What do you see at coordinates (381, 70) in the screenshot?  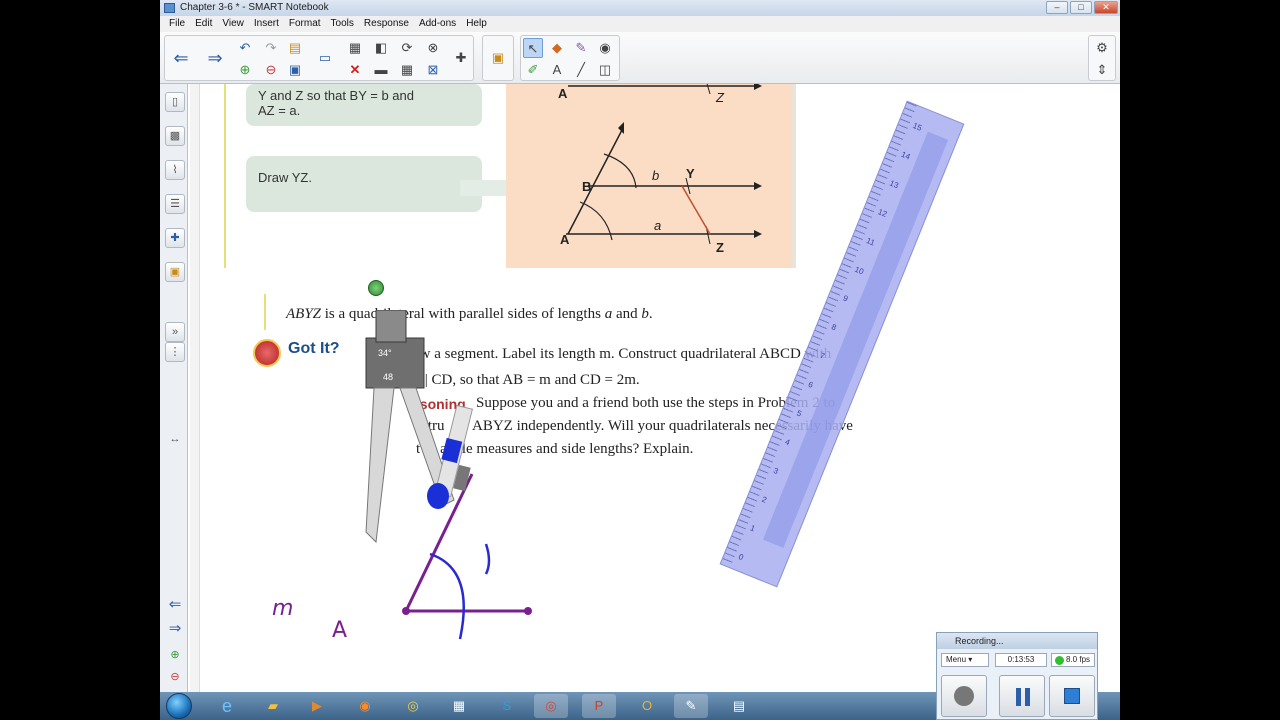 I see `screen-icon: ▬` at bounding box center [381, 70].